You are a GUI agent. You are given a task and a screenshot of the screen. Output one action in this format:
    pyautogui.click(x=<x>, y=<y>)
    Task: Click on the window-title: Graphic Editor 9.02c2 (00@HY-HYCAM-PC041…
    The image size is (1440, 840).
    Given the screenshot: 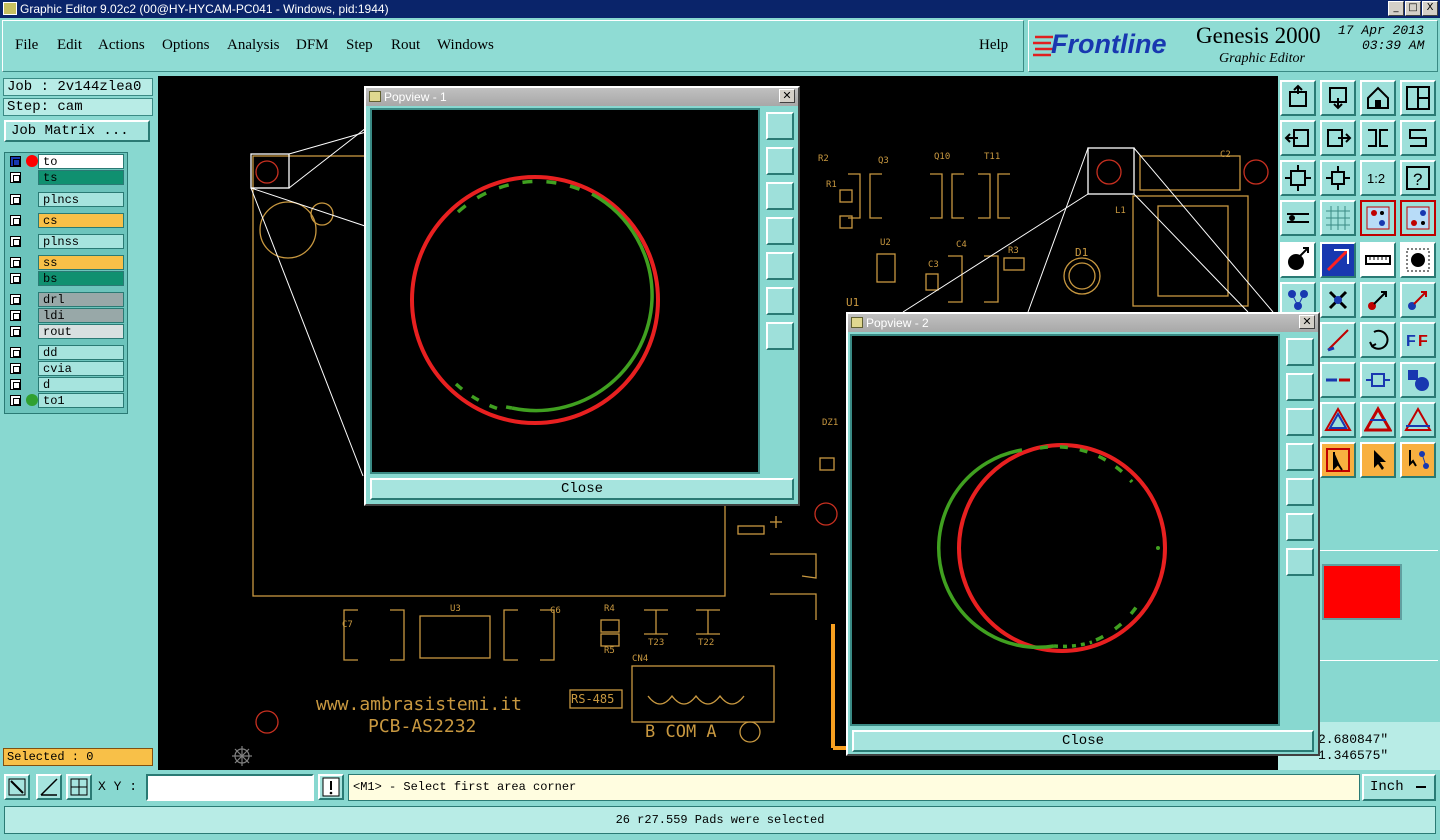 What is the action you would take?
    pyautogui.click(x=204, y=9)
    